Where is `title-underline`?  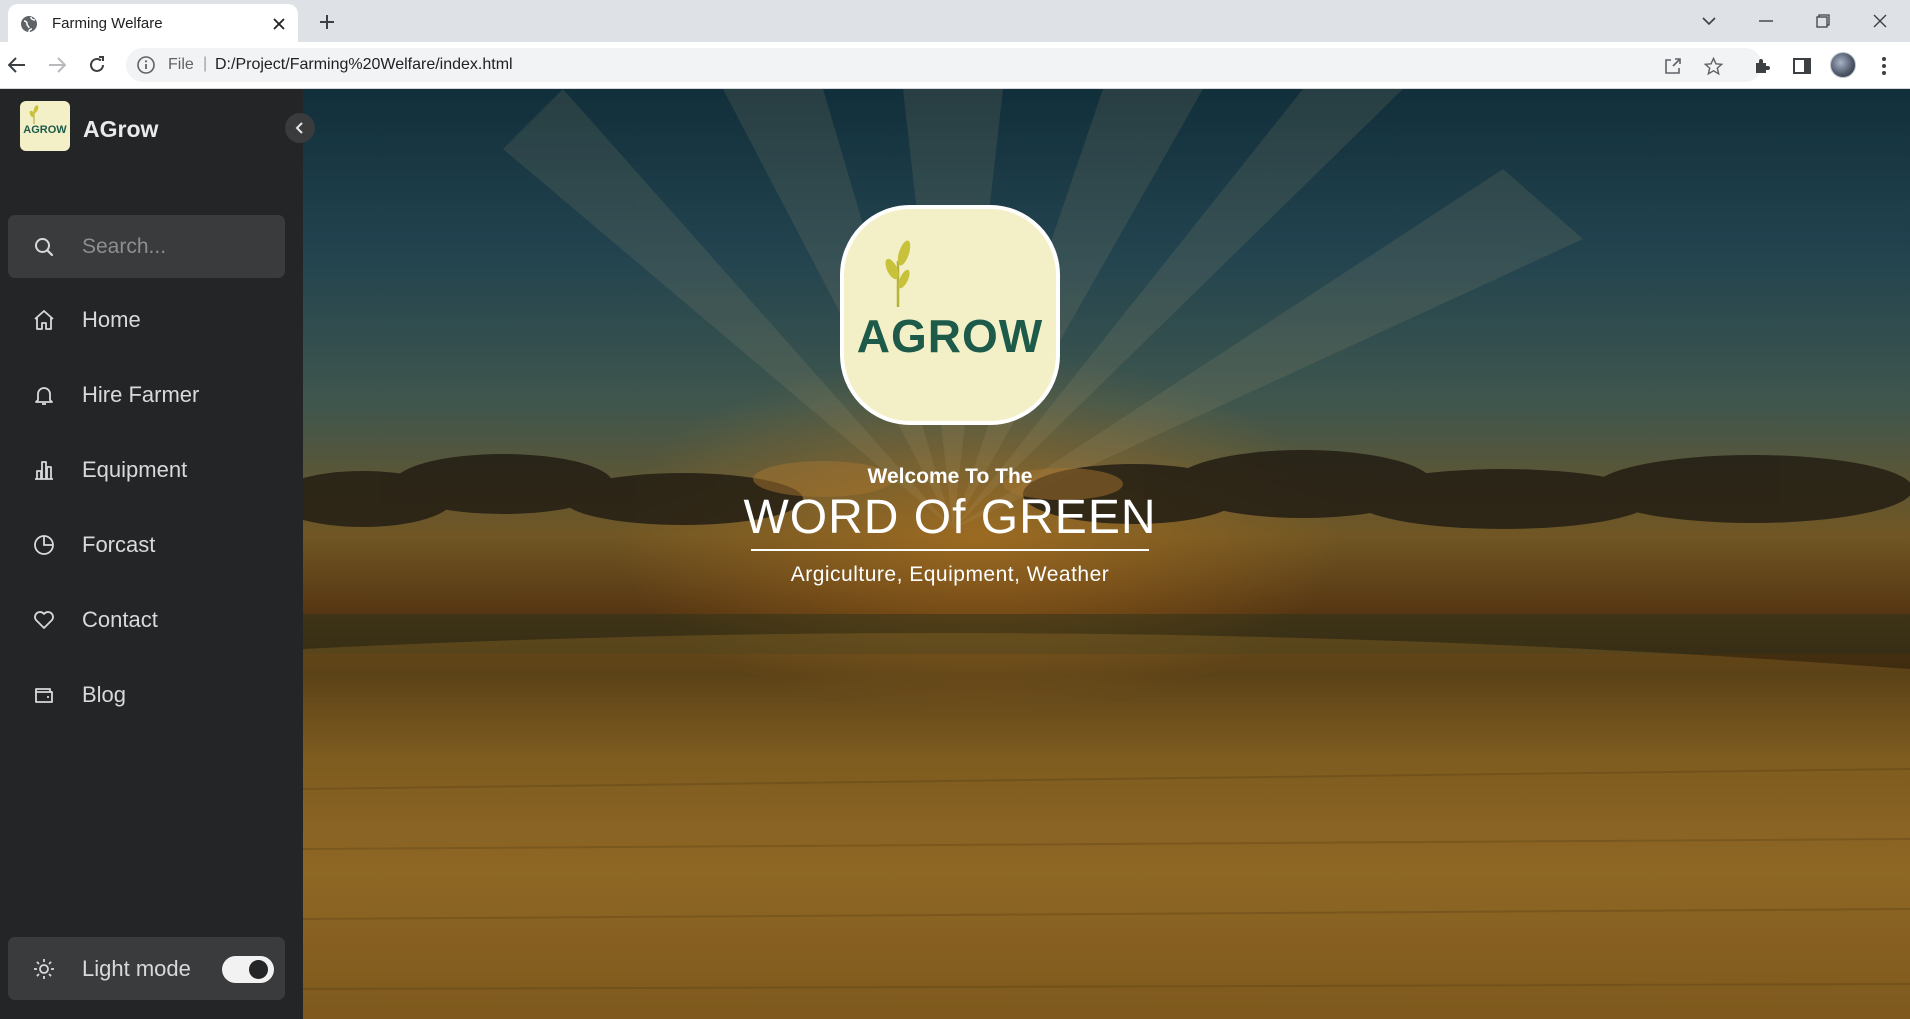
title-underline is located at coordinates (950, 550).